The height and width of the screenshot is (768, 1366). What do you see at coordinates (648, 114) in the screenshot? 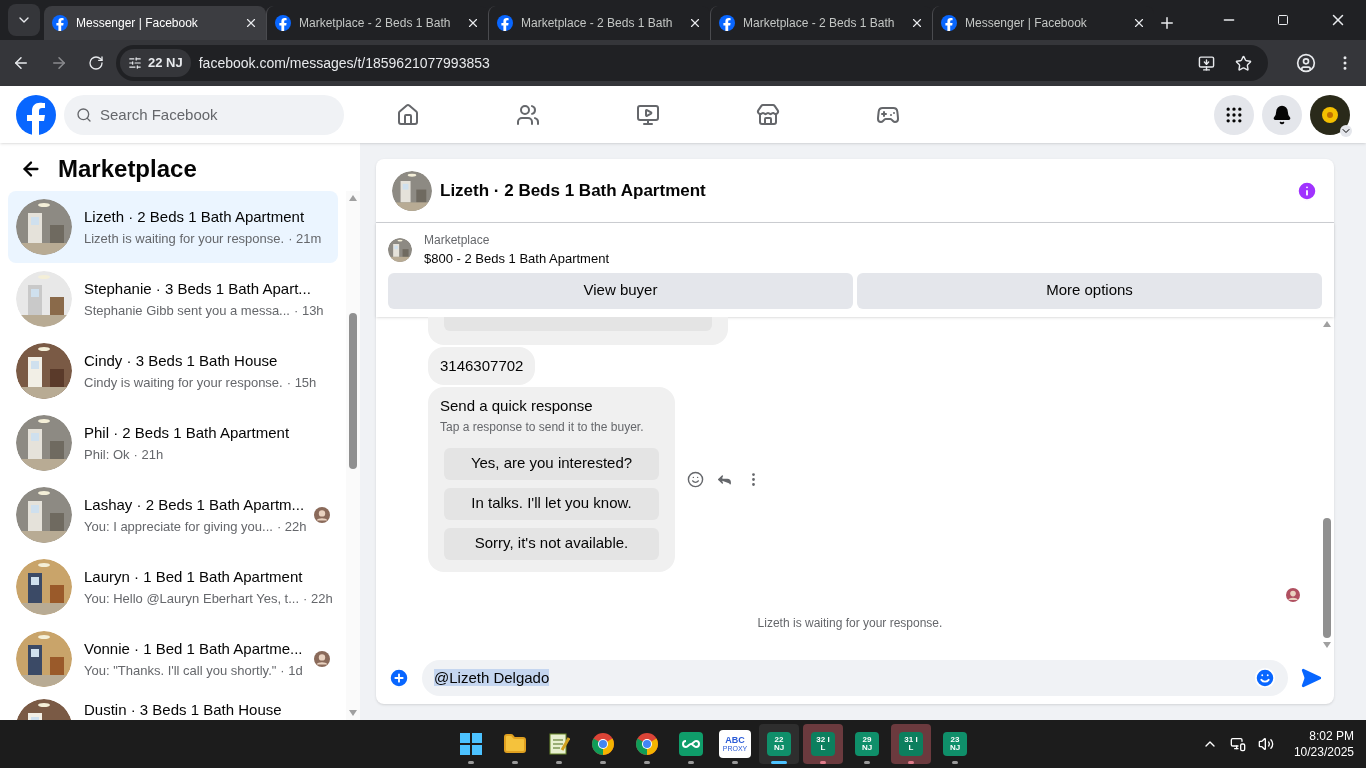
I see `video-icon` at bounding box center [648, 114].